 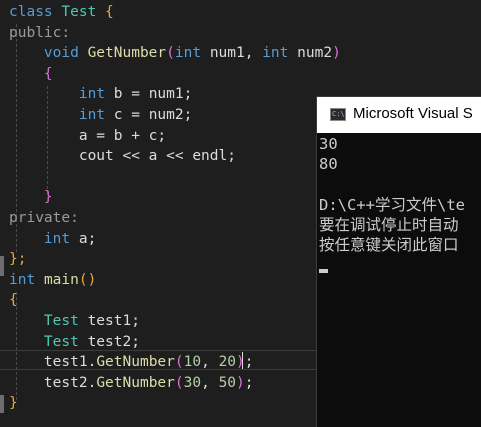 I want to click on console-output-line: 80, so click(x=328, y=164).